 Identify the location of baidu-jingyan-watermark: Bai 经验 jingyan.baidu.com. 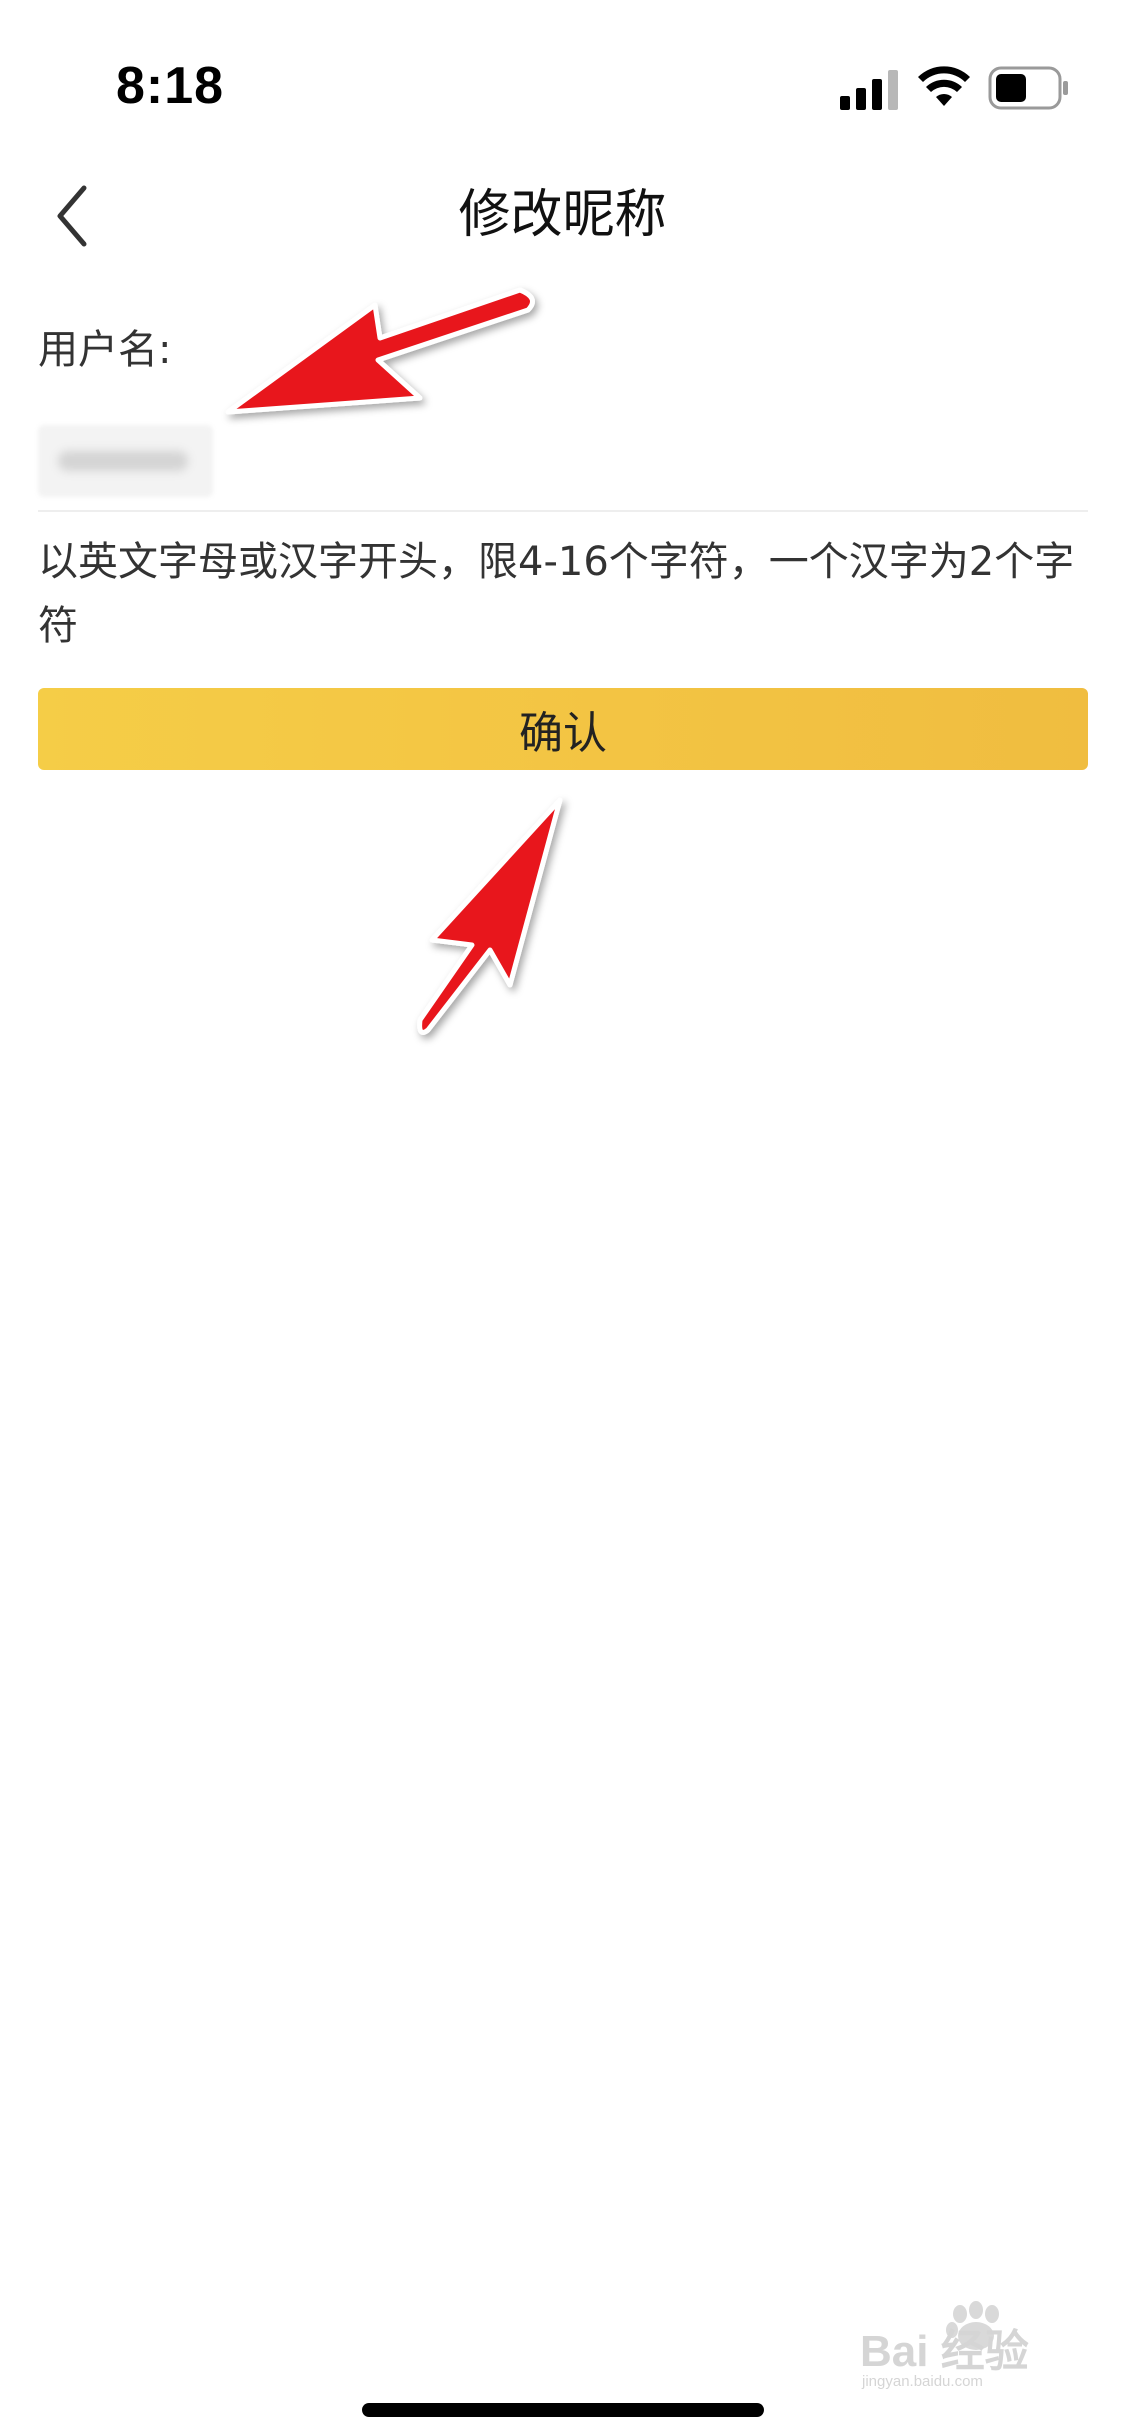
(944, 2345).